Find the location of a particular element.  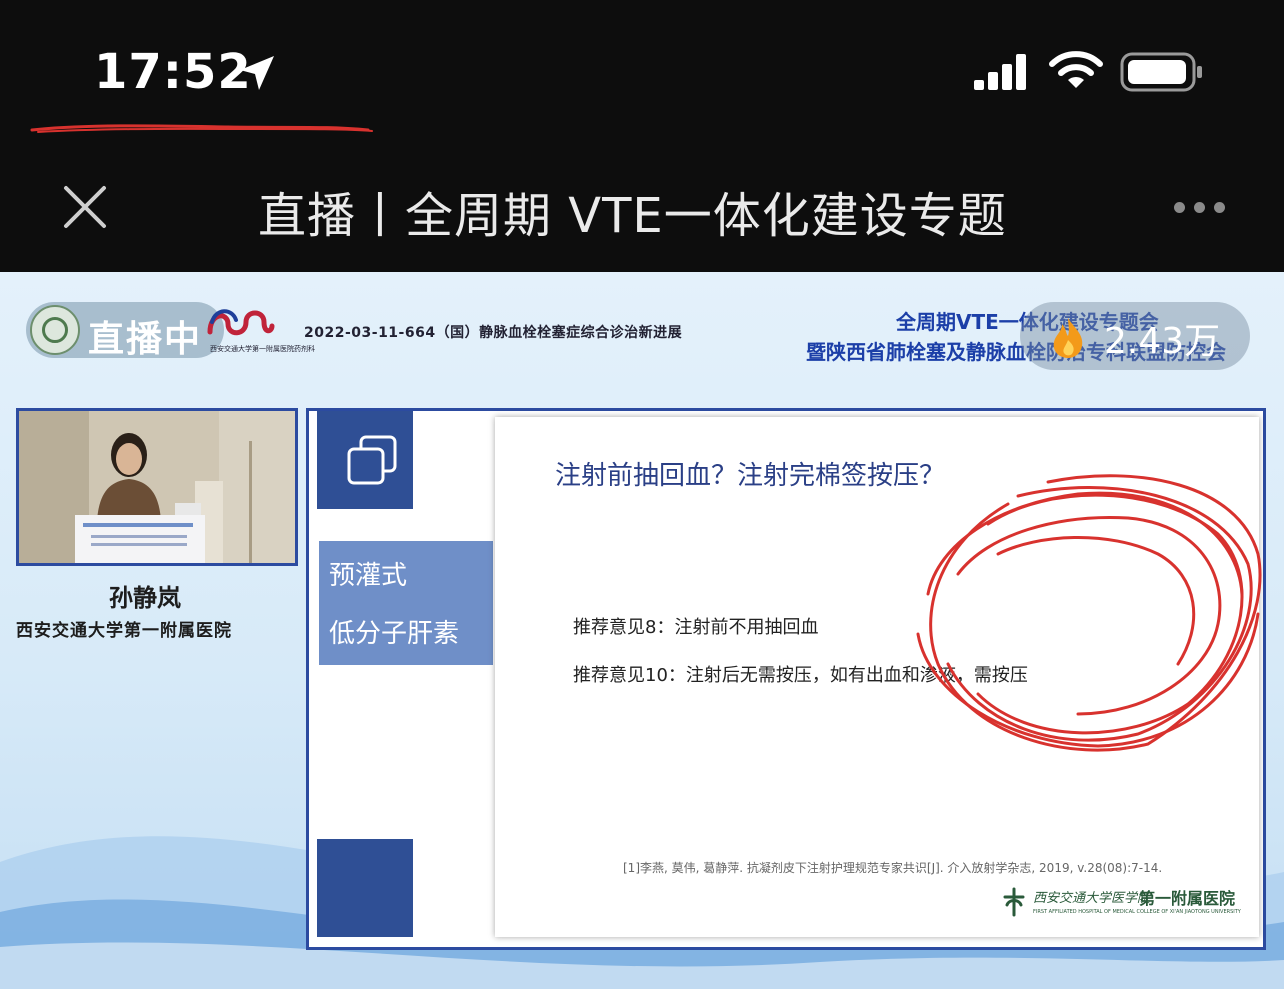

speaker-name: 孙静岚 is located at coordinates (145, 597).